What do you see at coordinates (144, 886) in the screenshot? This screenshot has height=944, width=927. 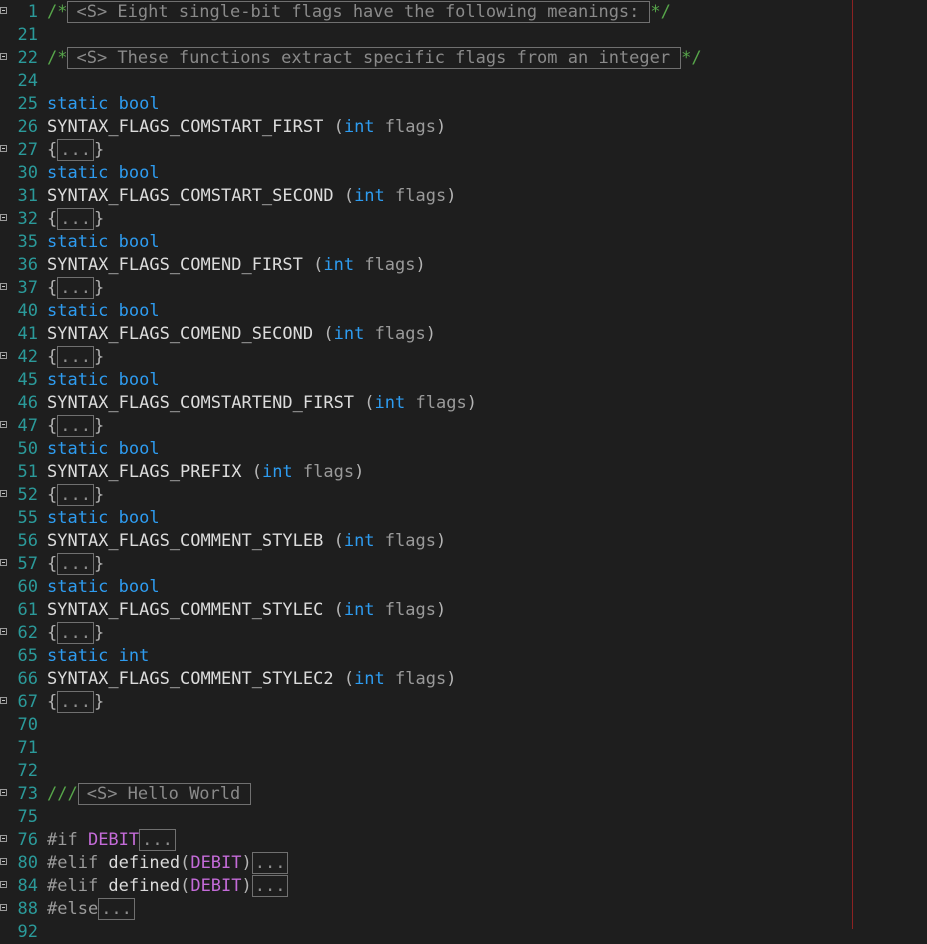 I see `identifier-token: defined` at bounding box center [144, 886].